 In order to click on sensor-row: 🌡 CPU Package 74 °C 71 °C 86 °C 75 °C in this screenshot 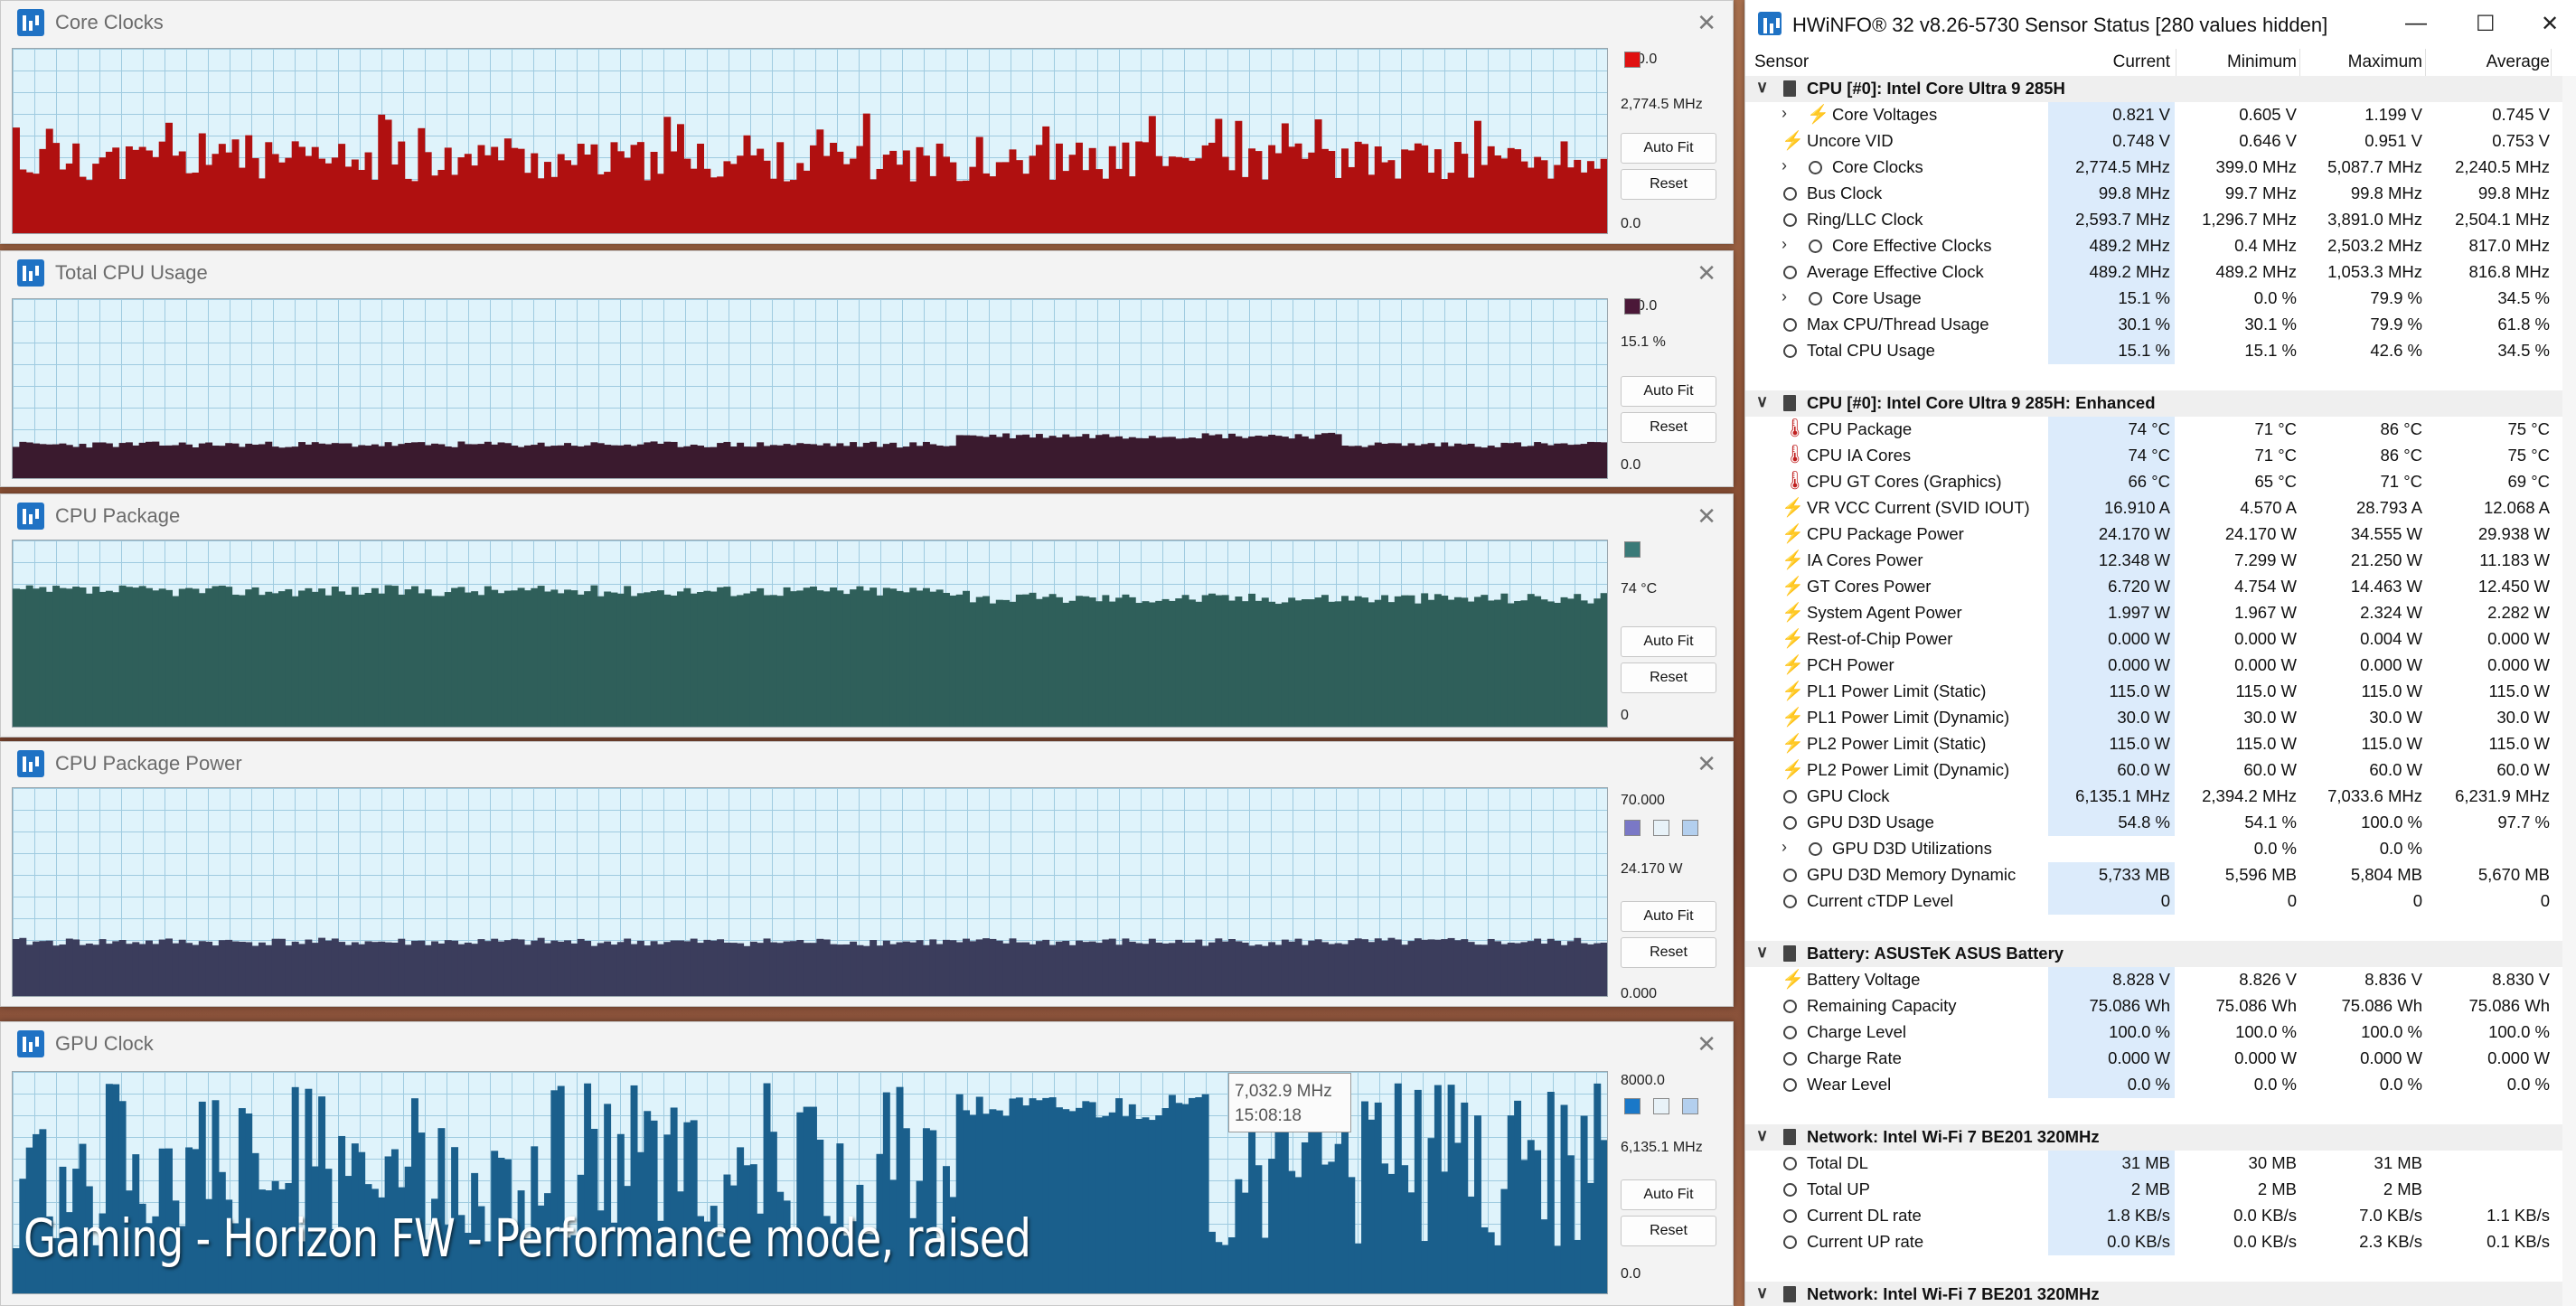, I will do `click(2160, 430)`.